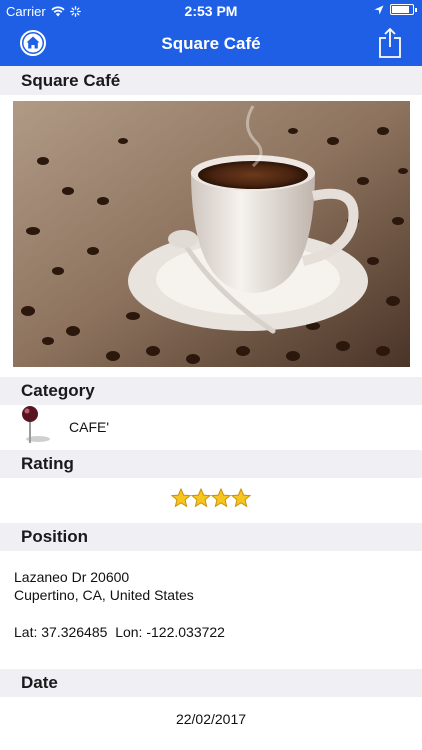 Image resolution: width=422 pixels, height=750 pixels. Describe the element at coordinates (400, 9) in the screenshot. I see `battery-fill` at that location.